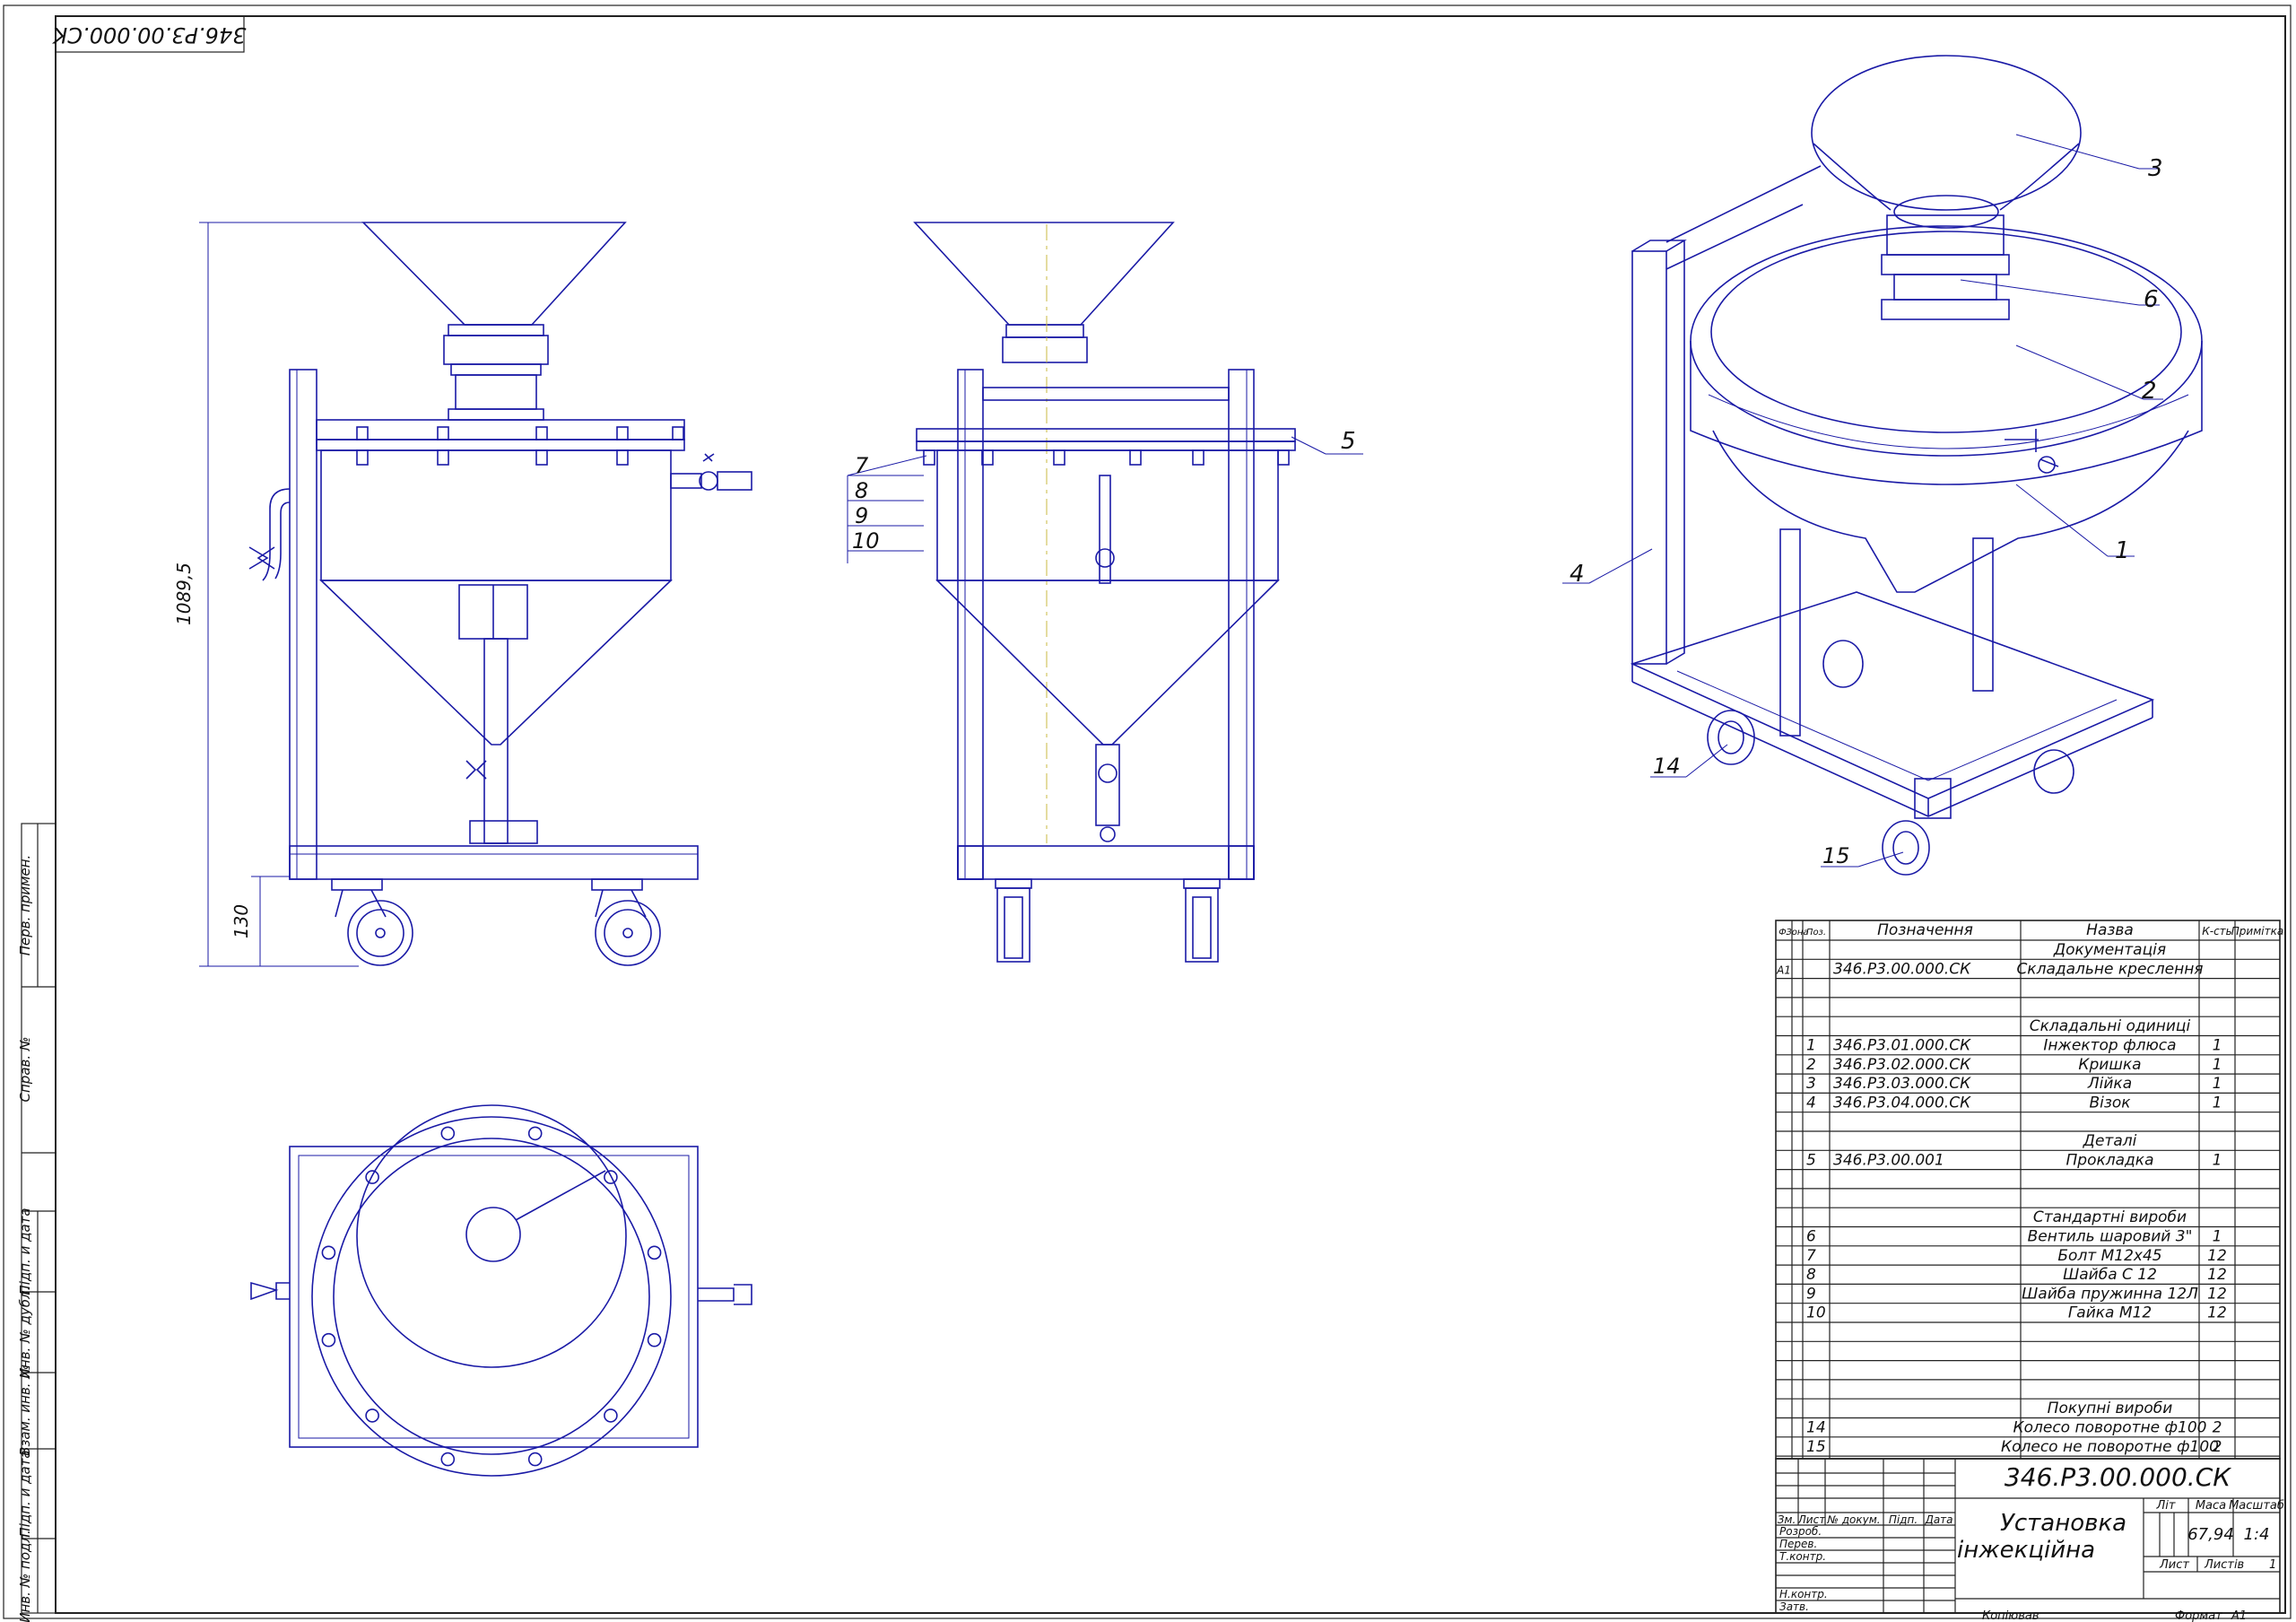 The width and height of the screenshot is (2296, 1622). What do you see at coordinates (1348, 442) in the screenshot?
I see `callout-5: 5` at bounding box center [1348, 442].